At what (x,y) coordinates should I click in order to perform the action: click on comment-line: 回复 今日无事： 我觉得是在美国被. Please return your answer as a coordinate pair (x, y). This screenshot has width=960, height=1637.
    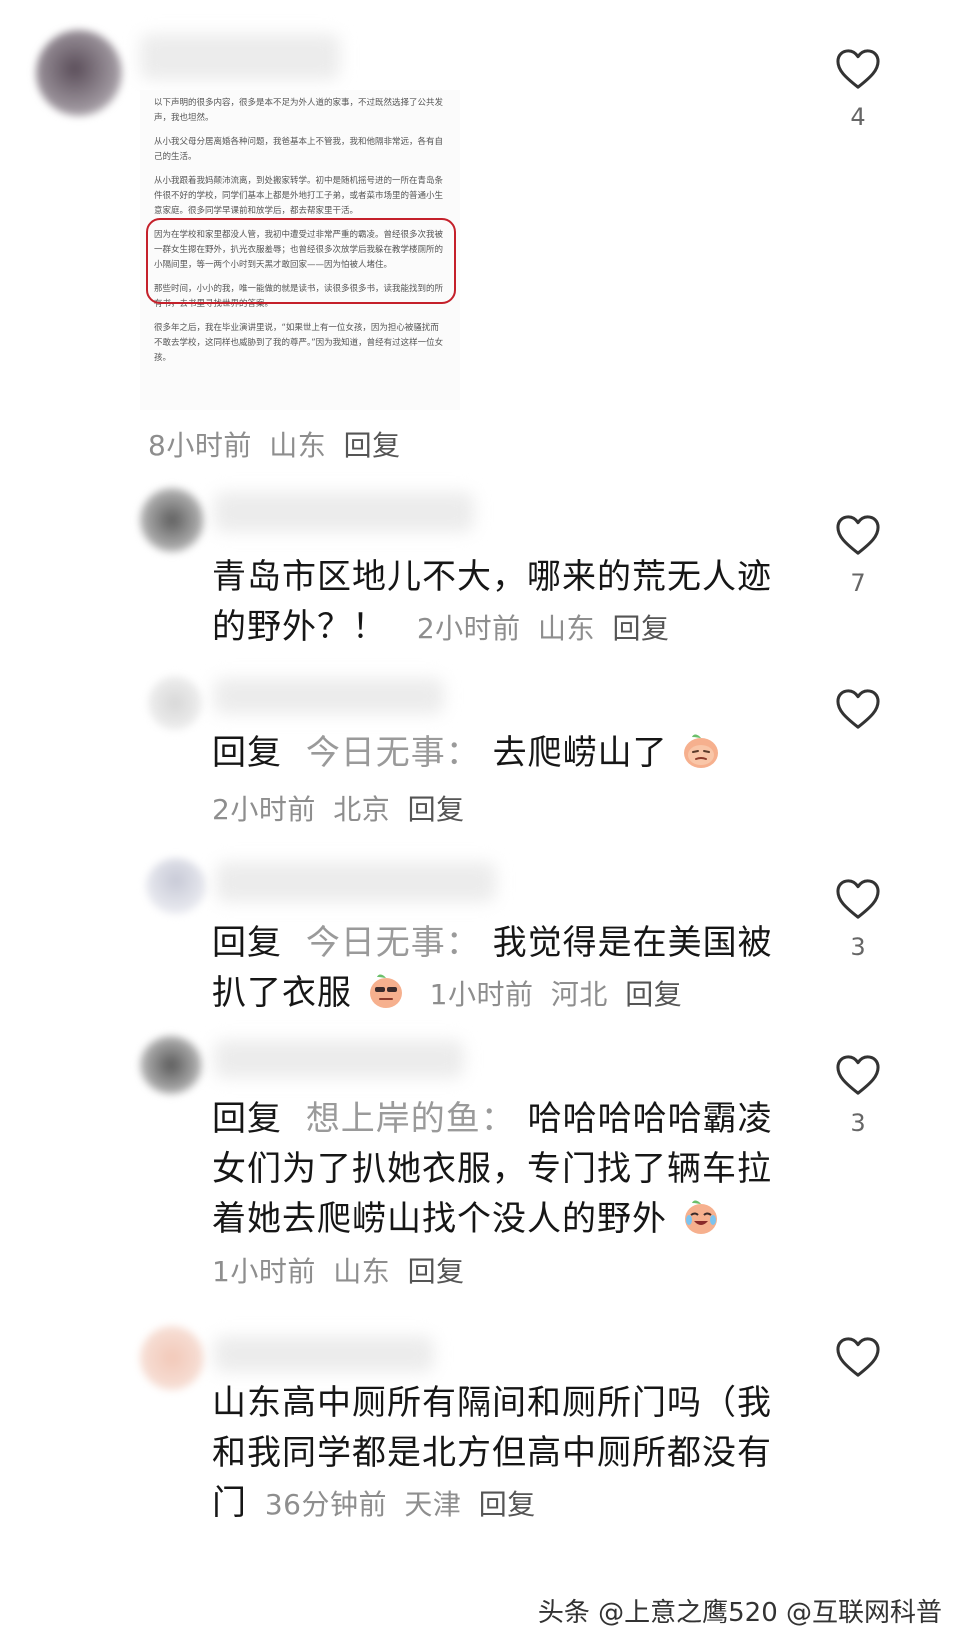
    Looking at the image, I should click on (512, 943).